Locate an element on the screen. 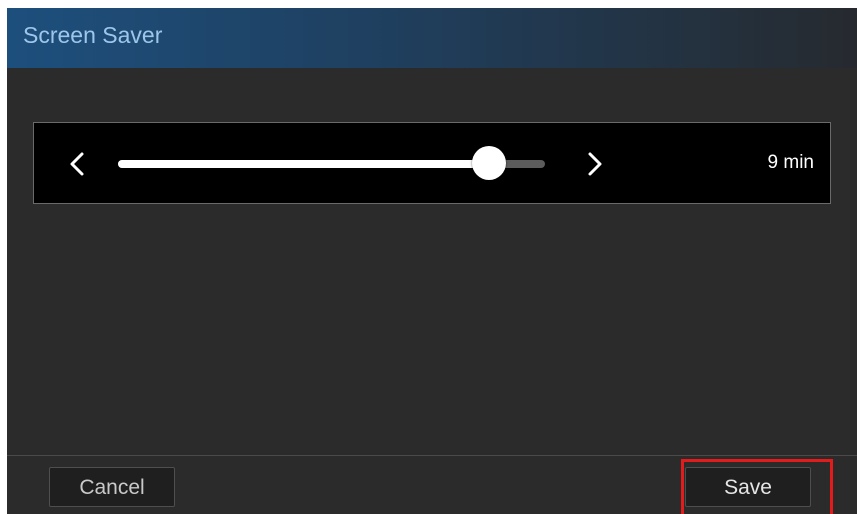 The image size is (857, 514). slider-thumb is located at coordinates (489, 163).